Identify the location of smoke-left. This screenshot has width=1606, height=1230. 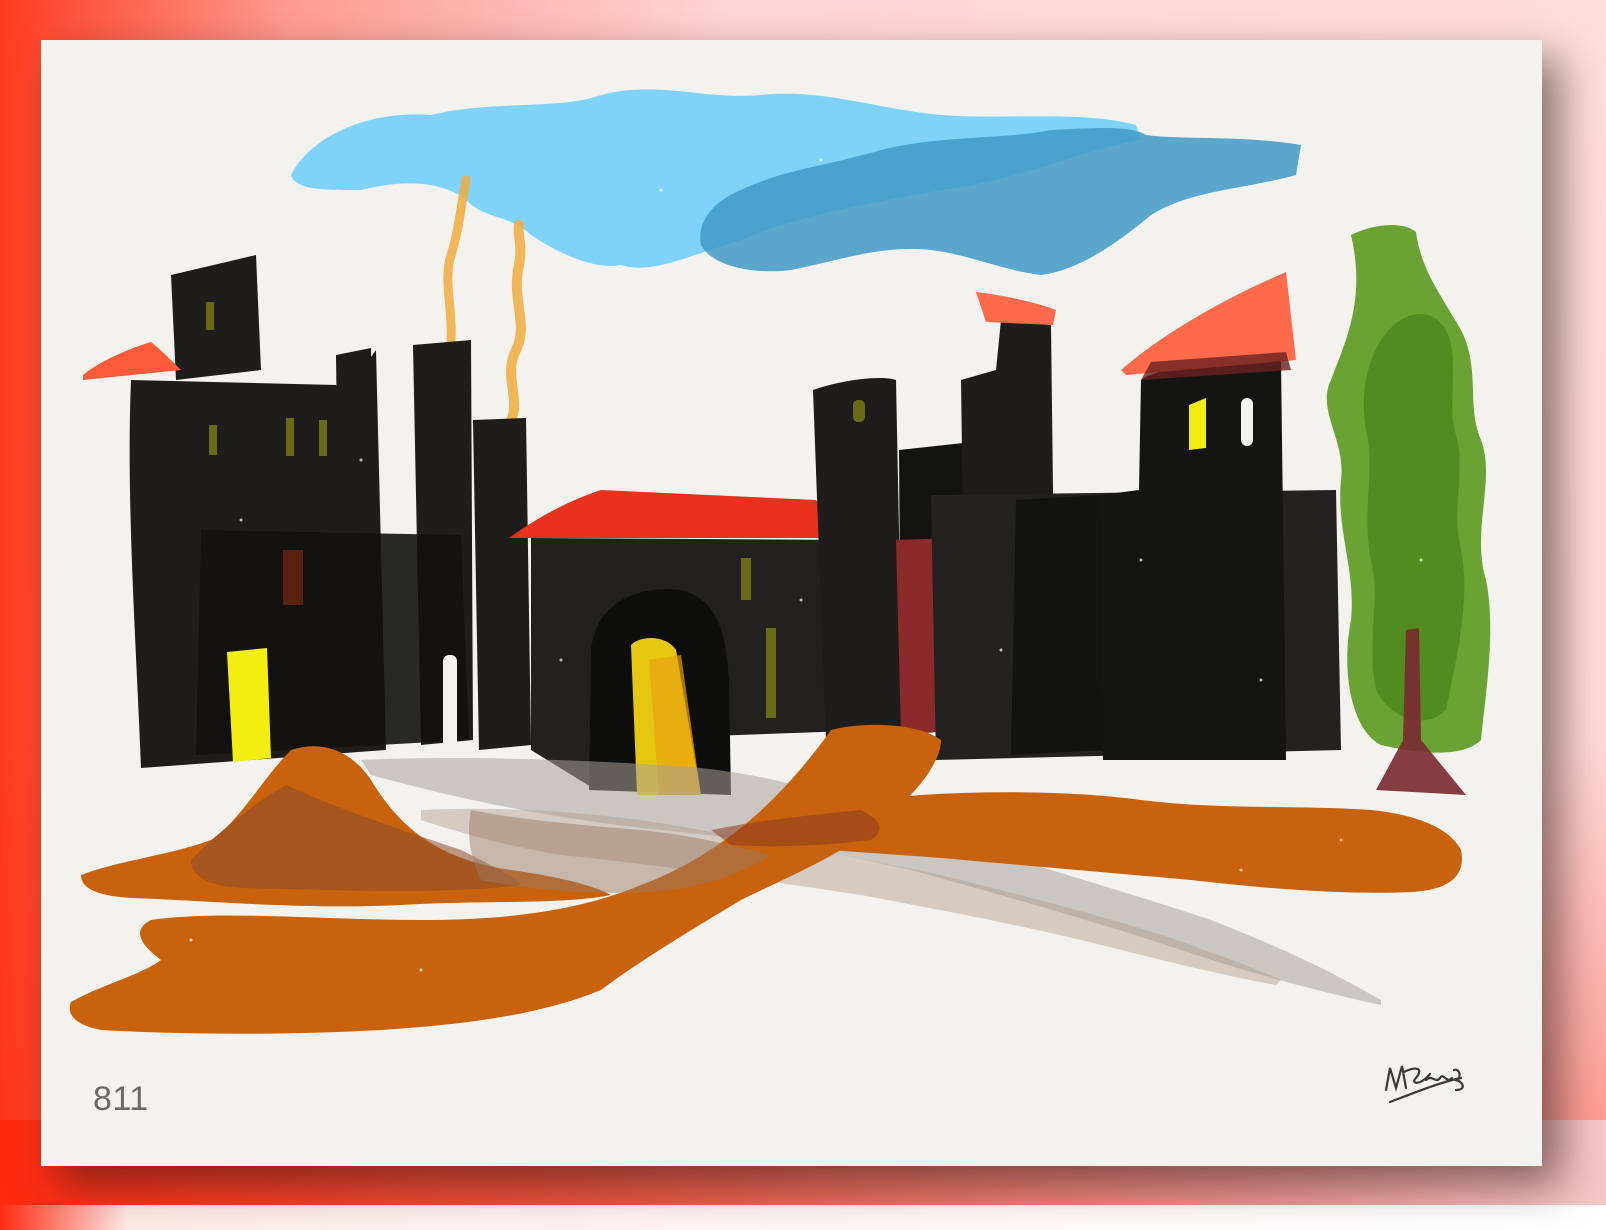
(457, 260).